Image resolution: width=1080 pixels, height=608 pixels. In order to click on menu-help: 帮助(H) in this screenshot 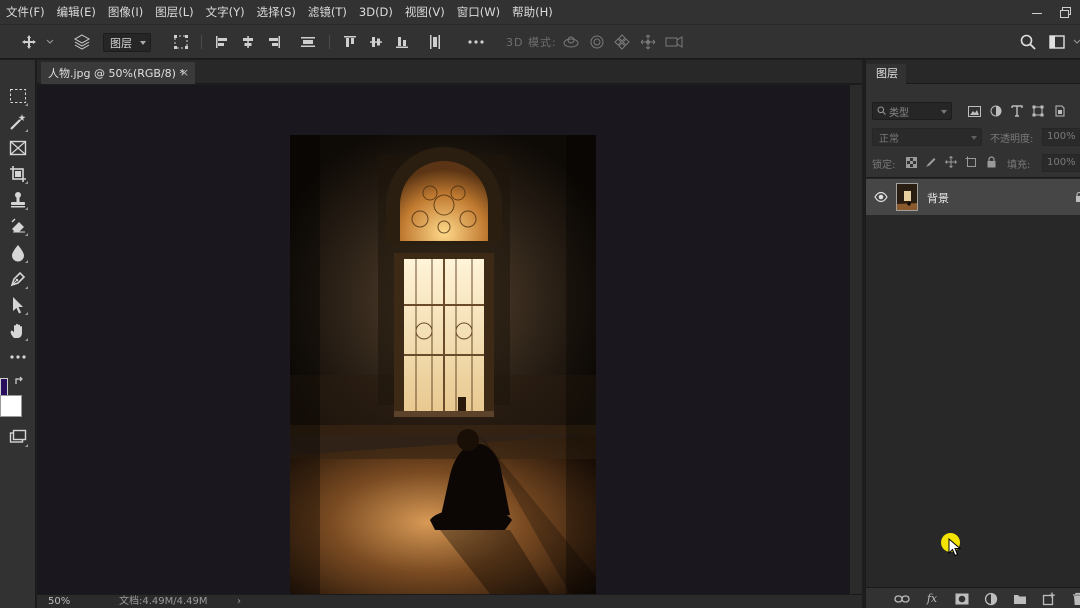, I will do `click(532, 12)`.